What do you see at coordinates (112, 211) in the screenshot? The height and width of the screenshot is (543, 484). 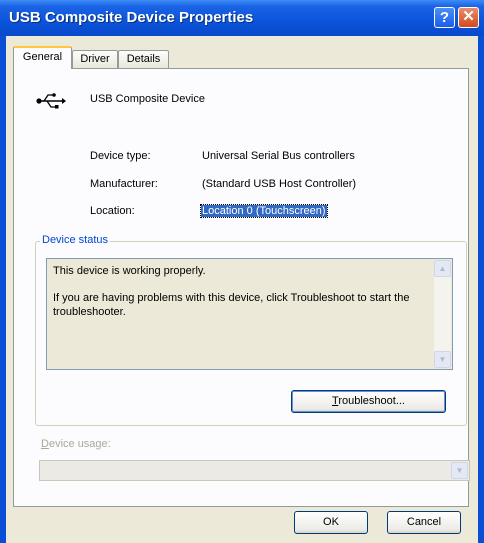 I see `location-label: Location:` at bounding box center [112, 211].